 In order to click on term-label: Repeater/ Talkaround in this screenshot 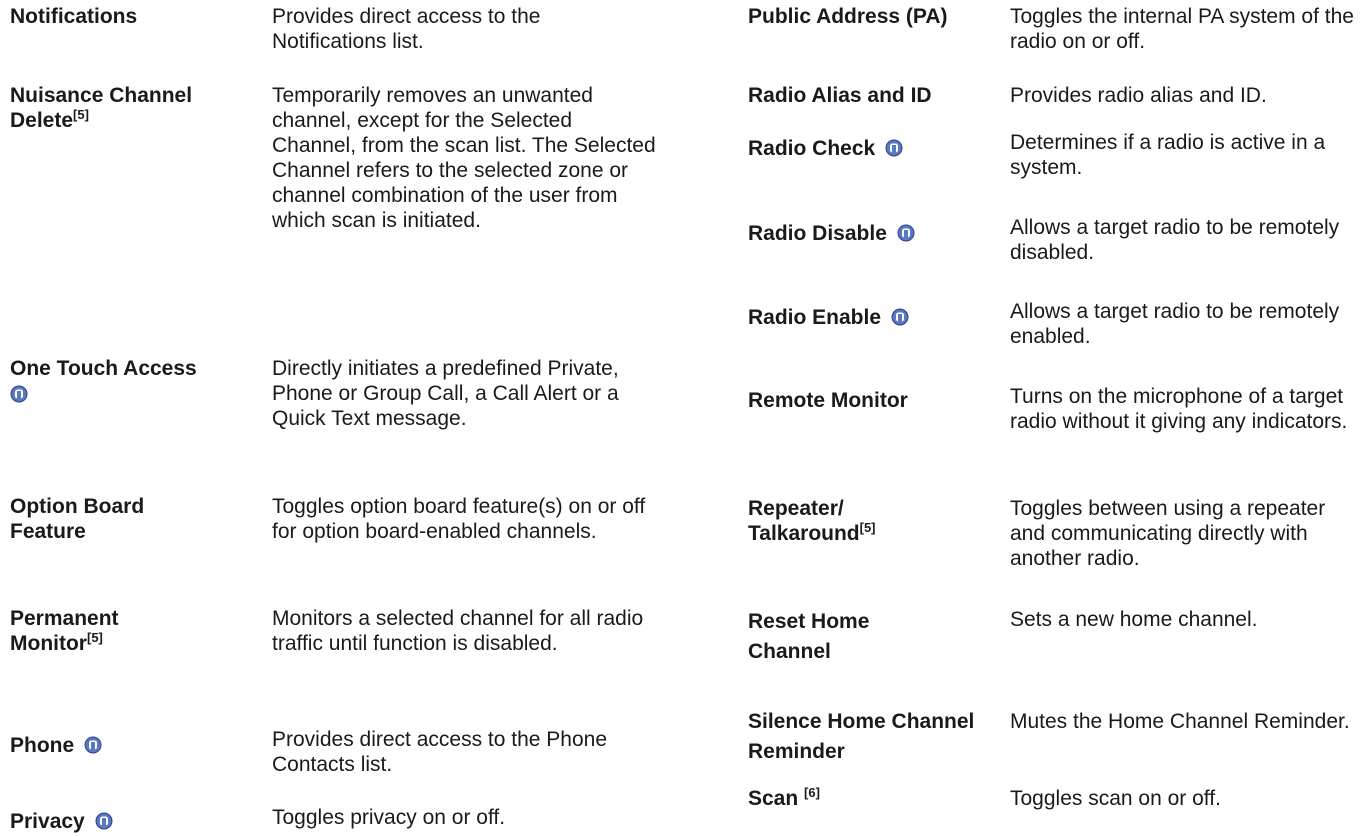, I will do `click(804, 521)`.